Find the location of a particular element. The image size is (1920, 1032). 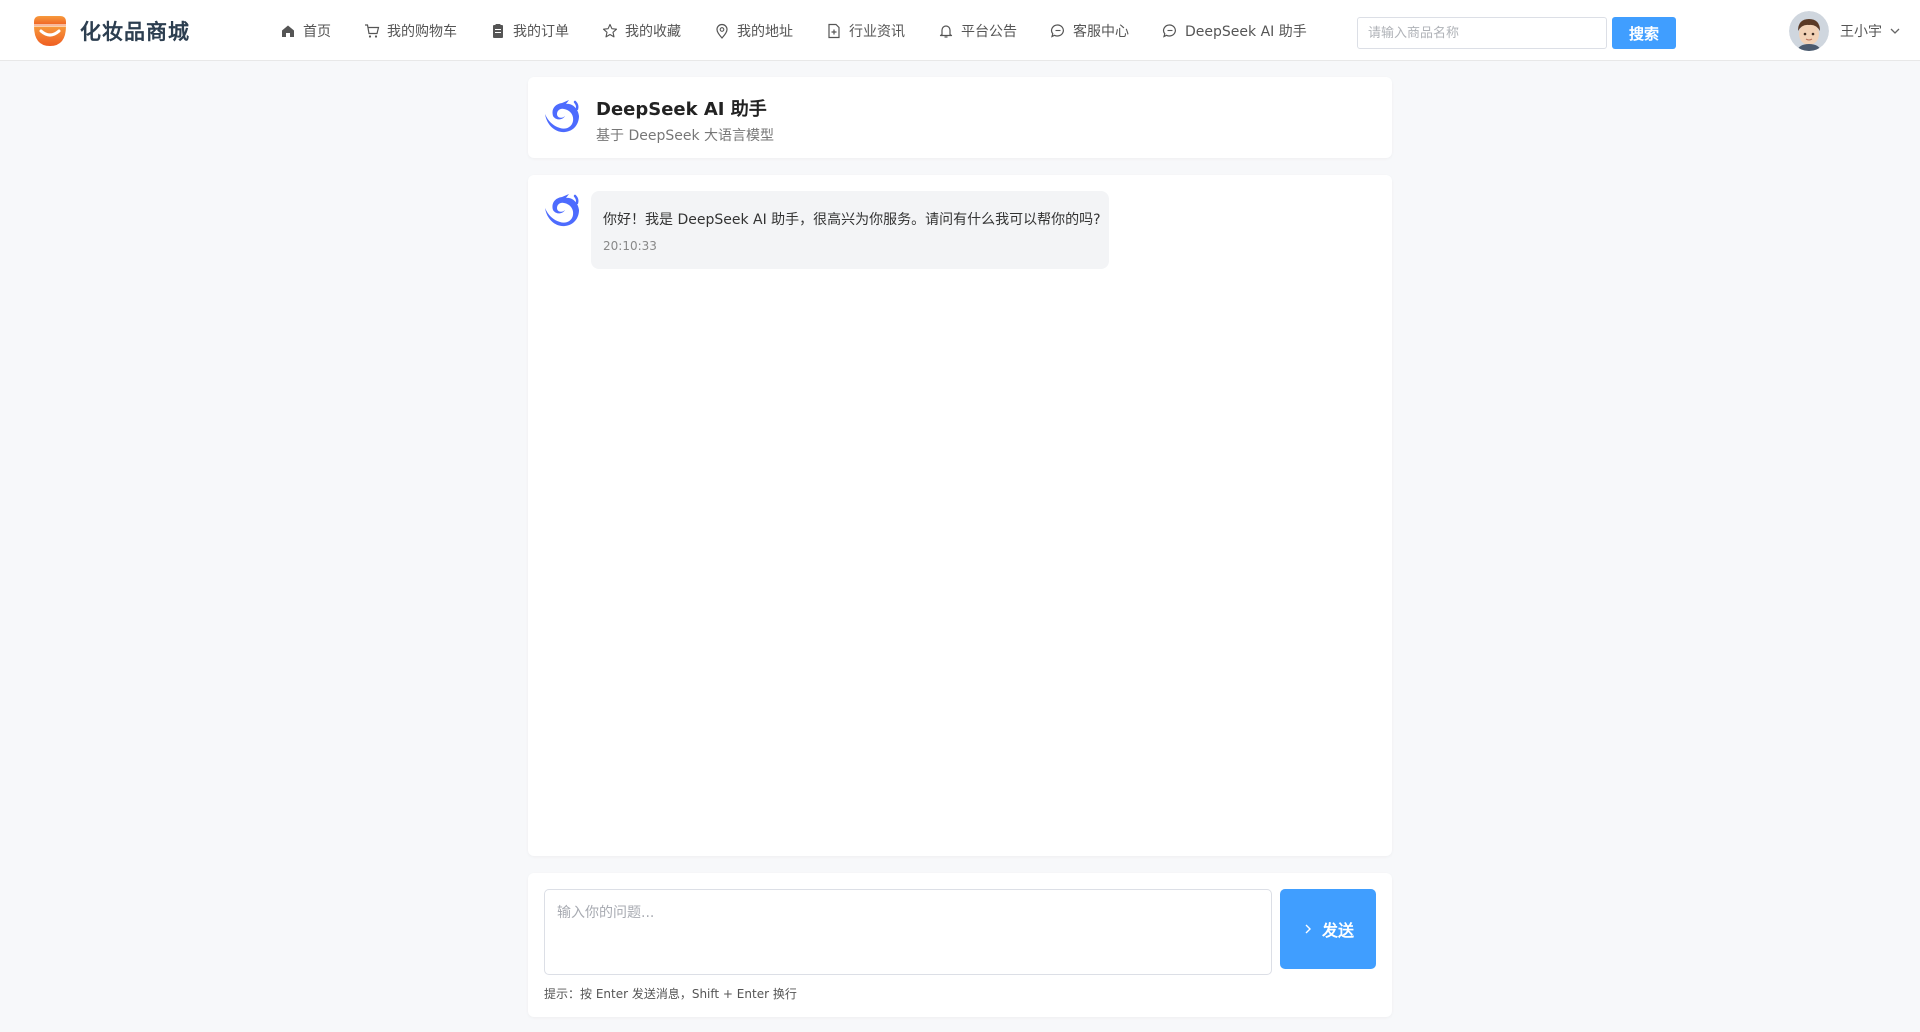

nav-item-news: 行业资讯 is located at coordinates (865, 31).